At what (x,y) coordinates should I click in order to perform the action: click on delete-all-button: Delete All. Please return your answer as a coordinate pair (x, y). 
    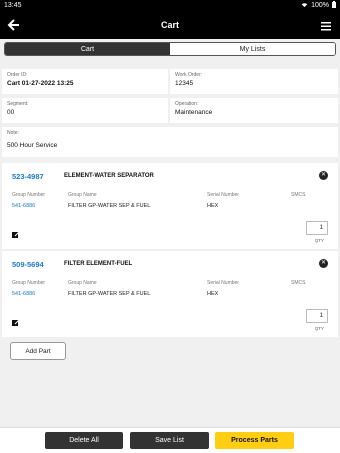
    Looking at the image, I should click on (84, 440).